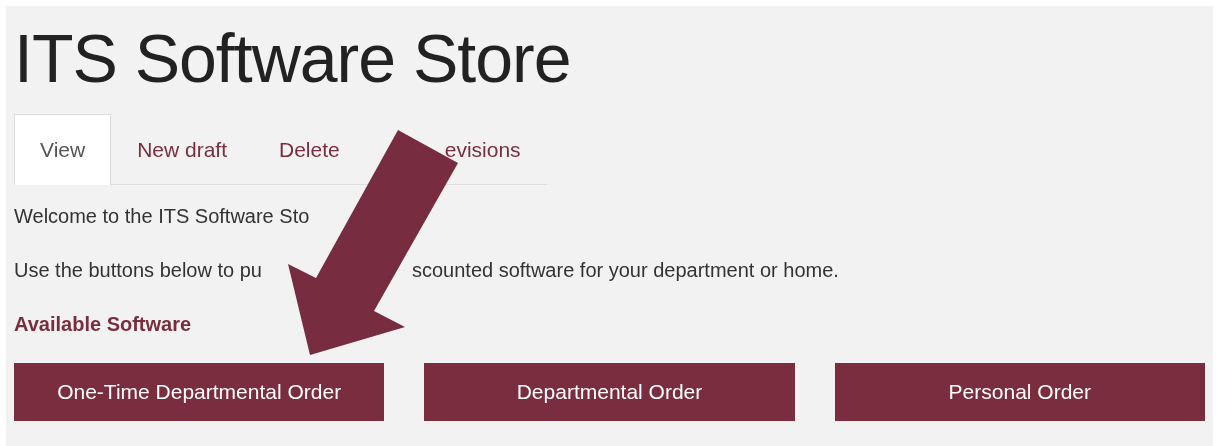 Image resolution: width=1219 pixels, height=446 pixels. Describe the element at coordinates (138, 270) in the screenshot. I see `instruction-text: Use the buttons below to pu` at that location.